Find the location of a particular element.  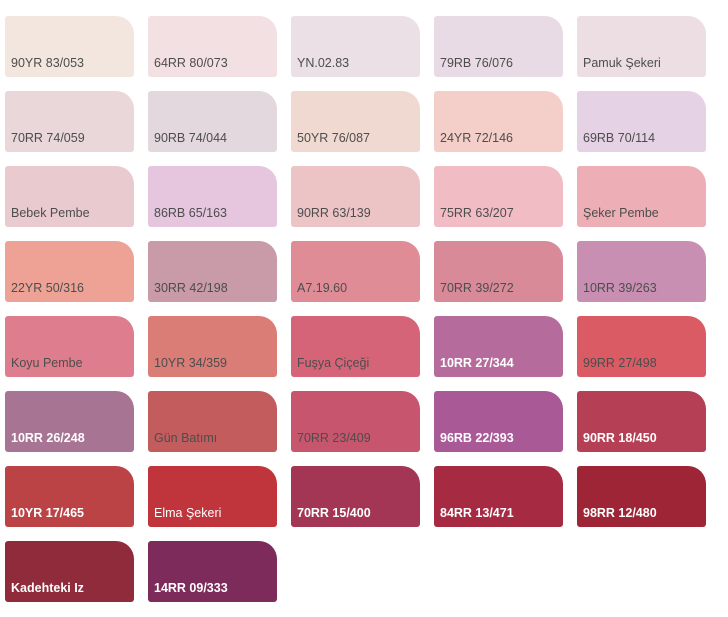

color-swatch: 99RR 27/498 is located at coordinates (641, 346).